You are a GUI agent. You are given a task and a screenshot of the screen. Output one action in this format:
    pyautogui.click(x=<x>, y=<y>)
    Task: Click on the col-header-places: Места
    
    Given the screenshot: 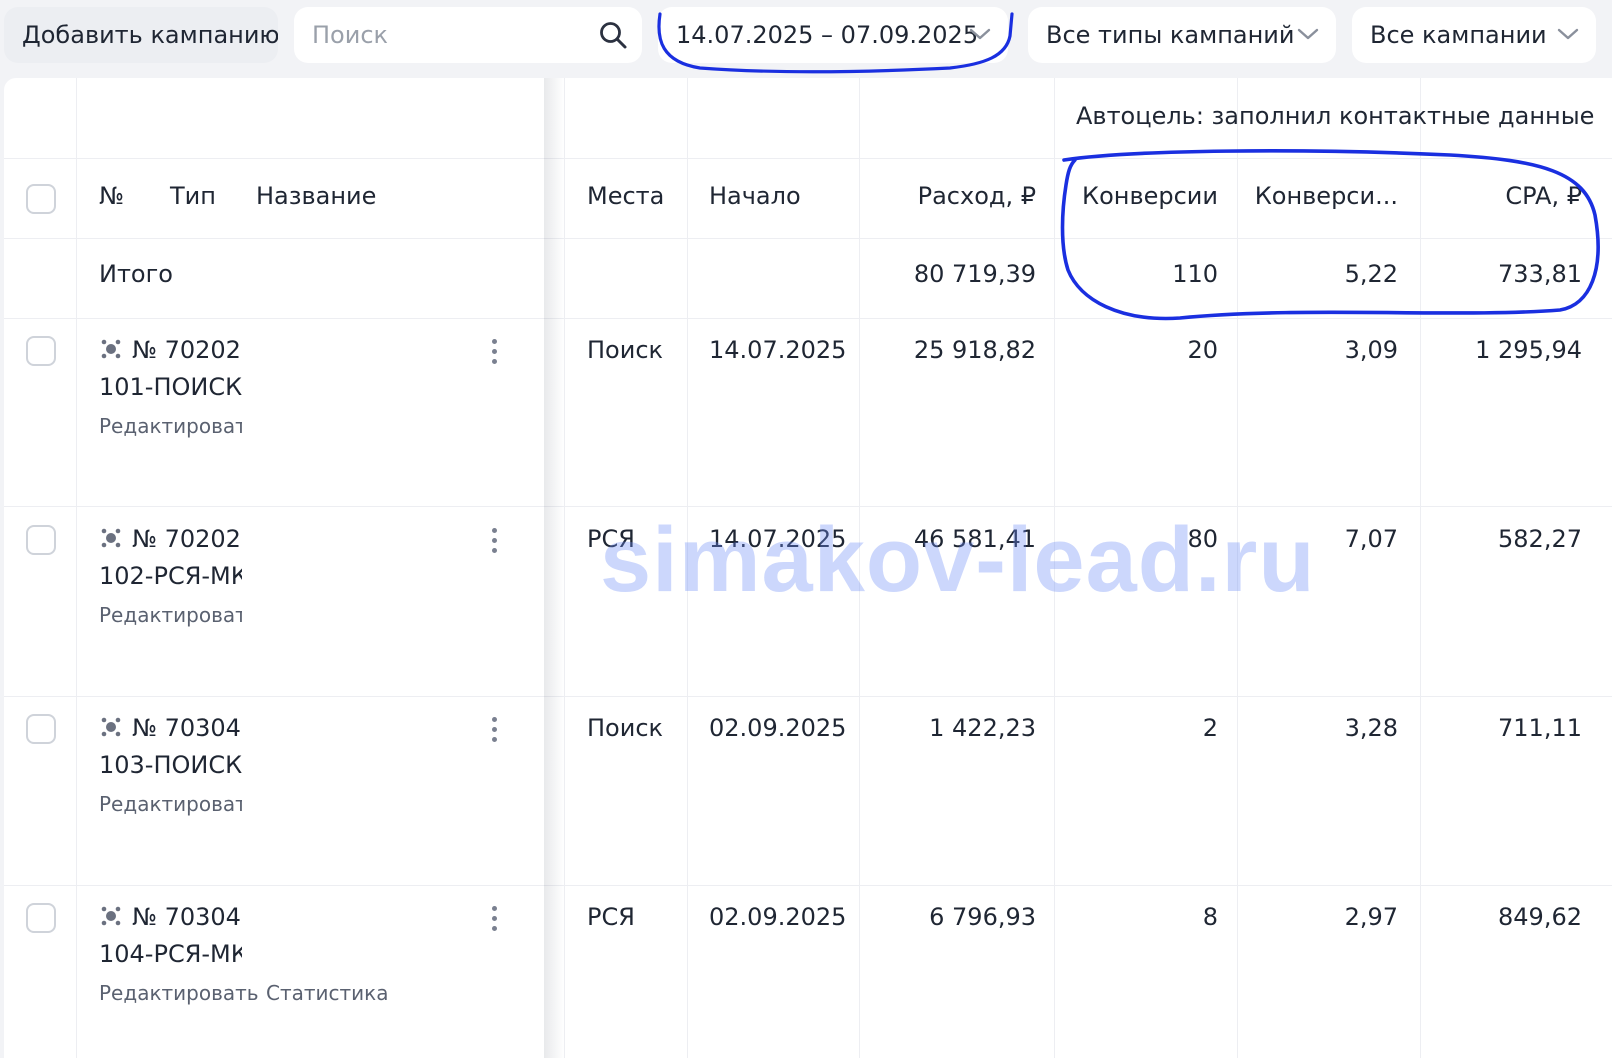 What is the action you would take?
    pyautogui.click(x=625, y=196)
    